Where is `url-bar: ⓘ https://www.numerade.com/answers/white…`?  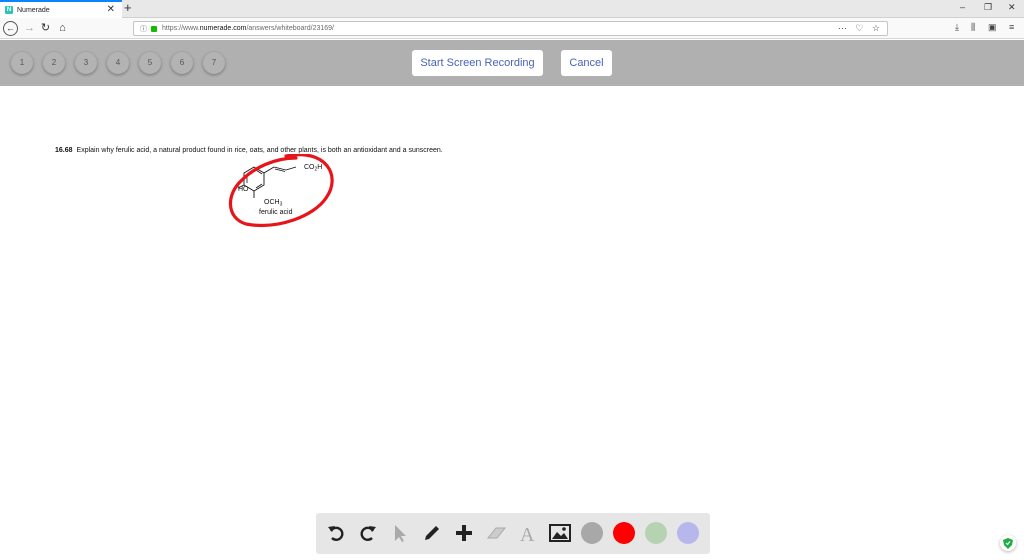
url-bar: ⓘ https://www.numerade.com/answers/white… is located at coordinates (510, 28).